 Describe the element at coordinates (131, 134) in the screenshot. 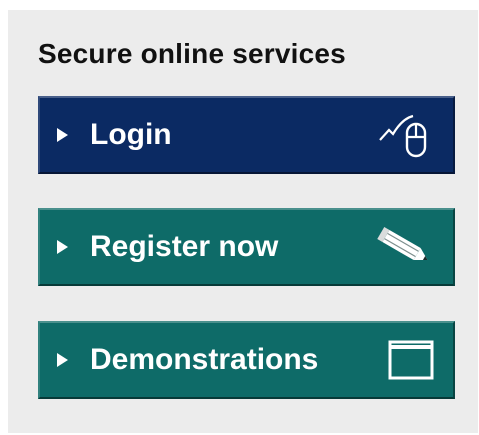

I see `login-button-label: Login` at that location.